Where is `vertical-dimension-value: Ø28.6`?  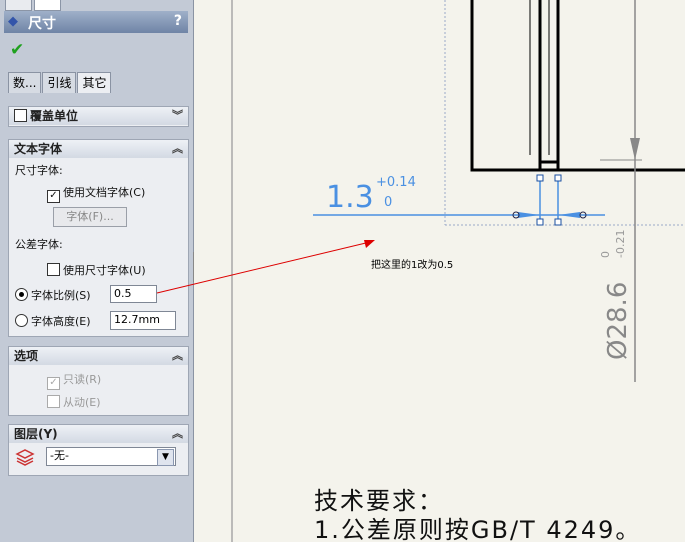 vertical-dimension-value: Ø28.6 is located at coordinates (618, 321).